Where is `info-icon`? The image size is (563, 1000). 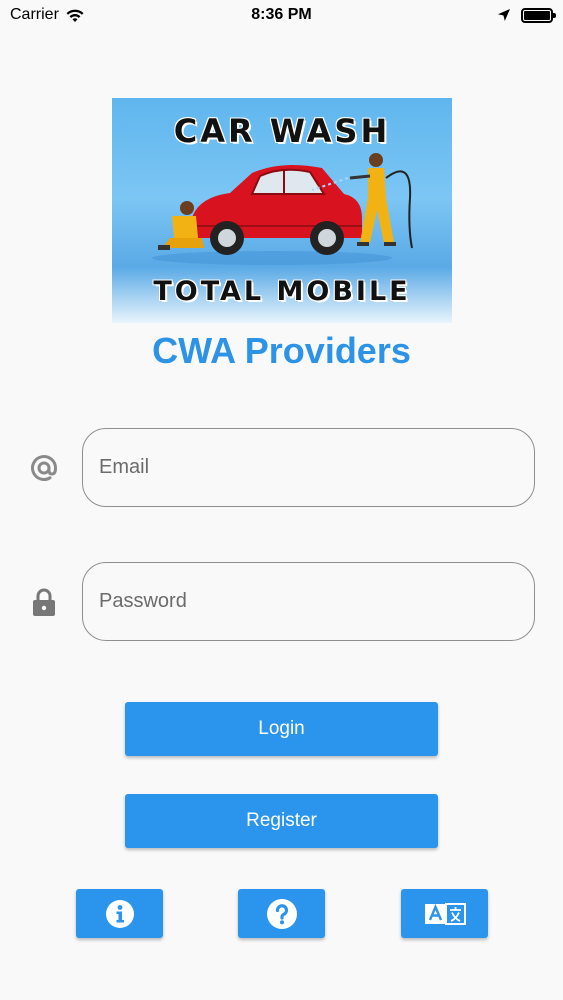
info-icon is located at coordinates (119, 913).